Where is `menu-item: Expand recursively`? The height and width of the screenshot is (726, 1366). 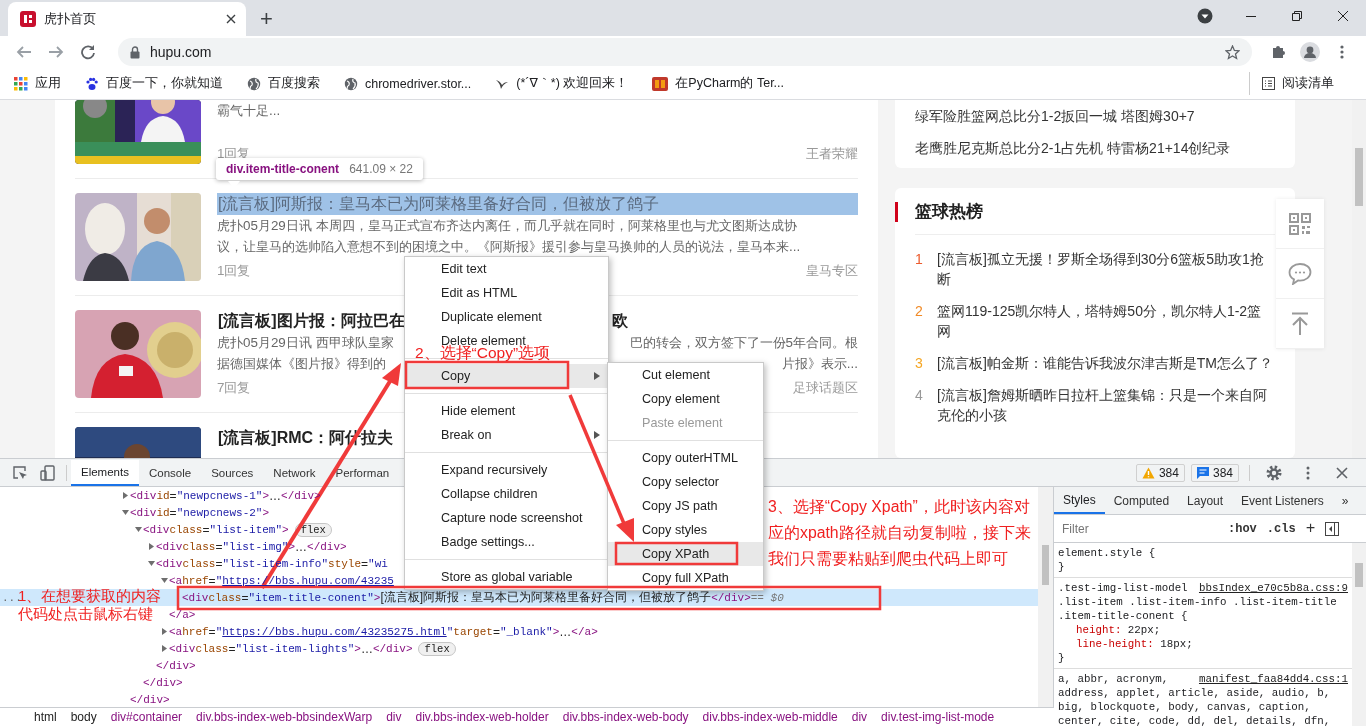
menu-item: Expand recursively is located at coordinates (506, 470).